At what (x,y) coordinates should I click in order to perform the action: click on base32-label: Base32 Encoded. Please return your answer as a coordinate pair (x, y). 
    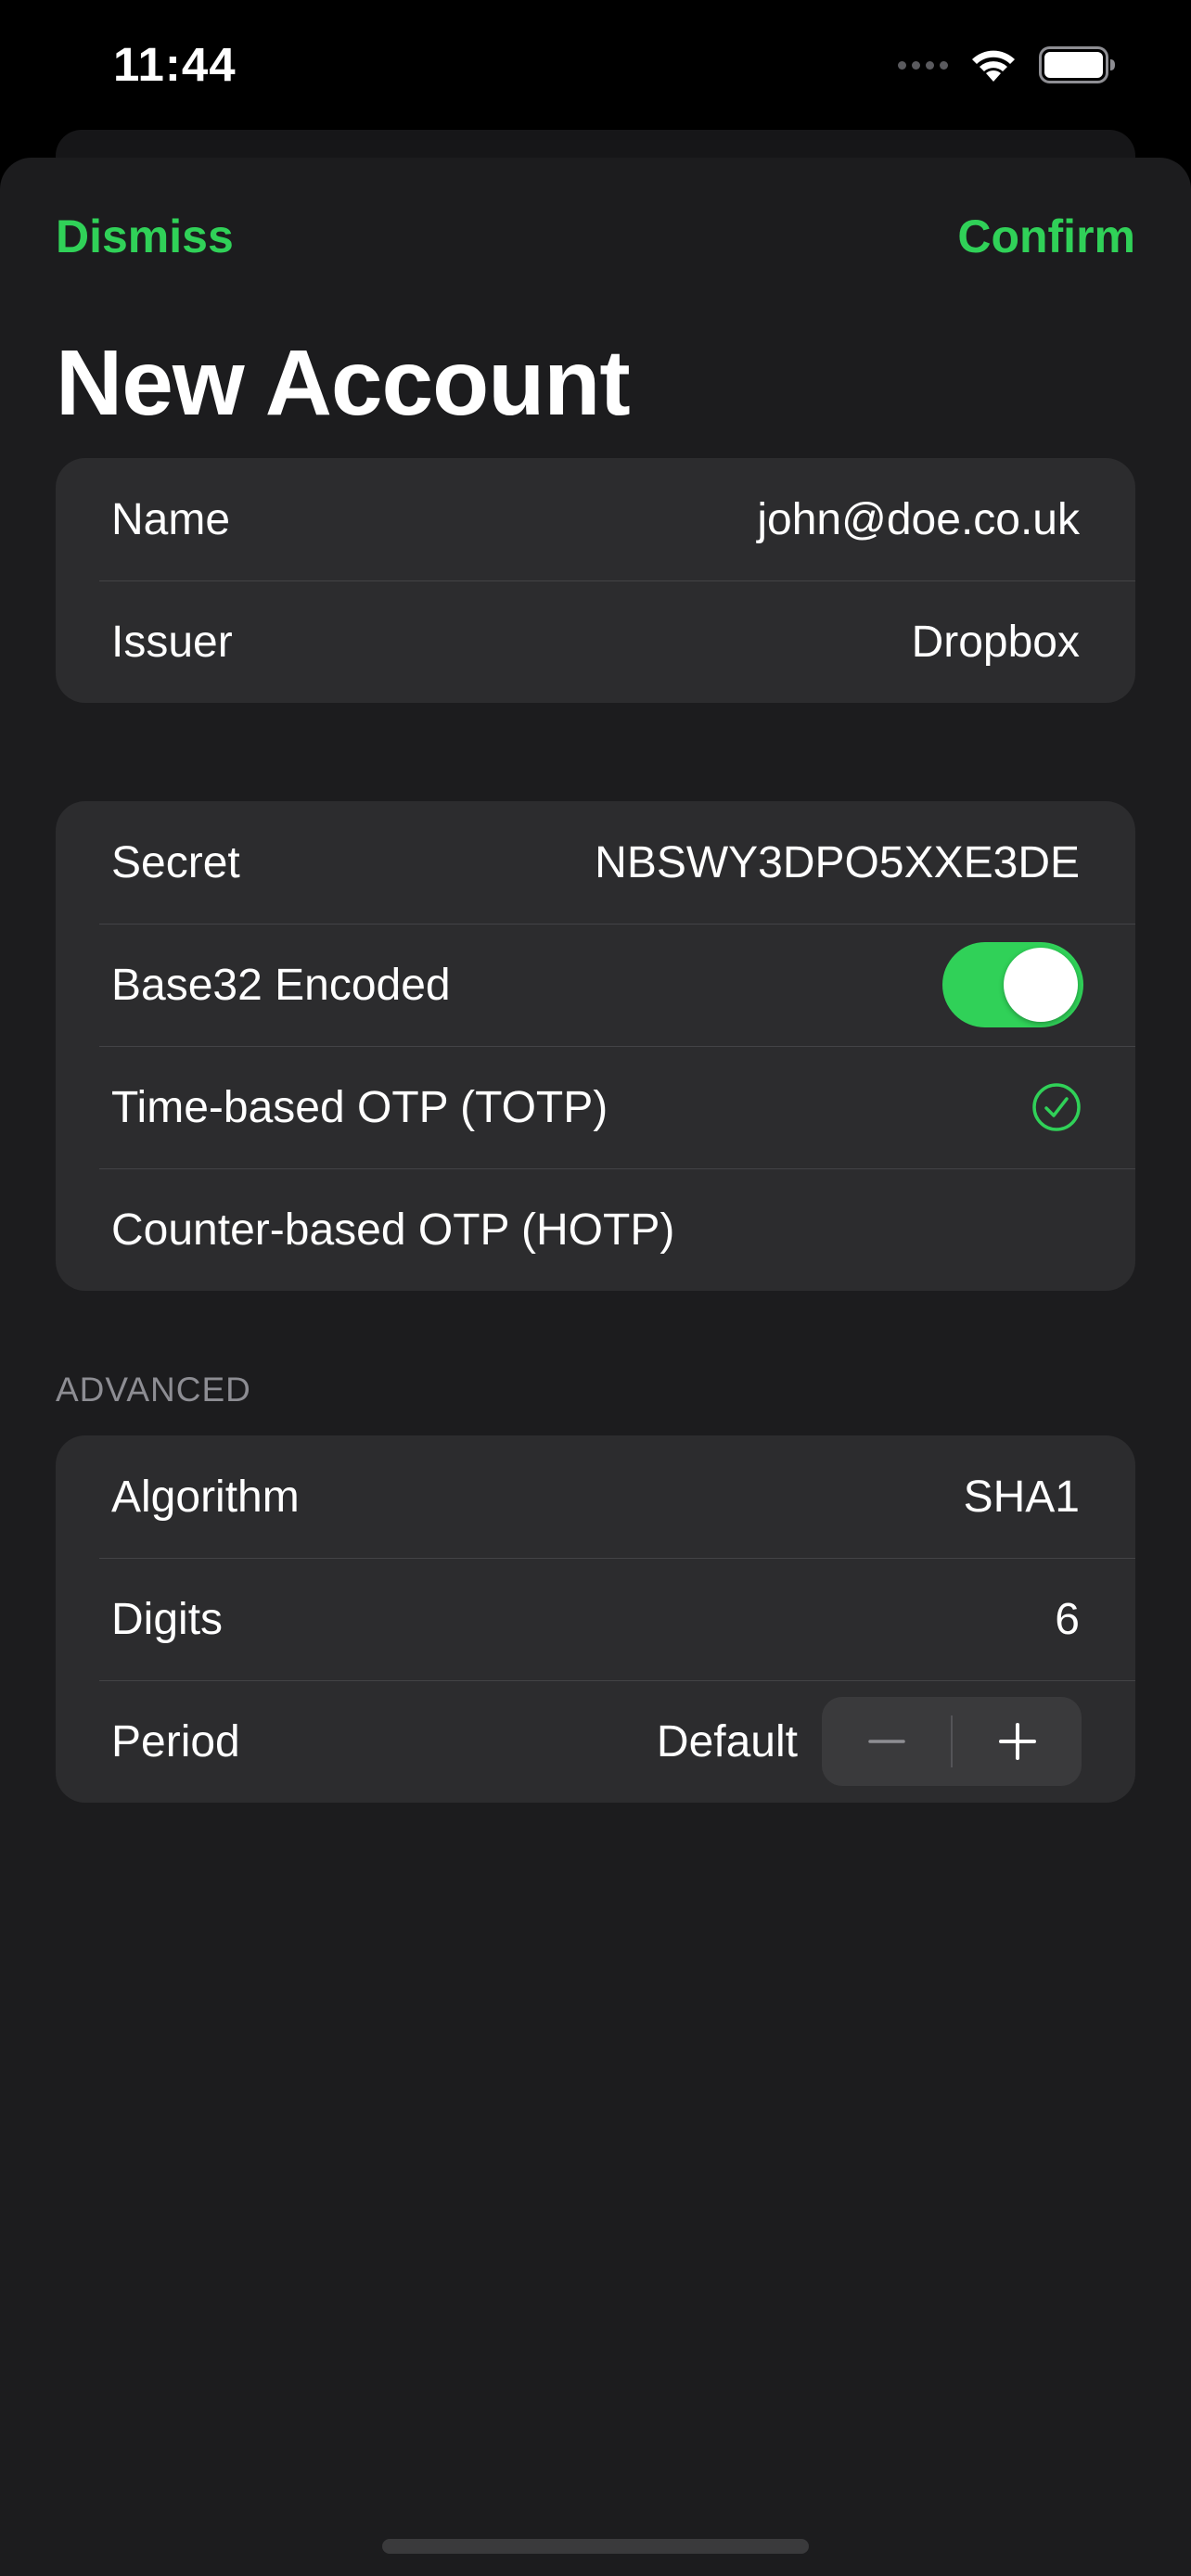
    Looking at the image, I should click on (281, 985).